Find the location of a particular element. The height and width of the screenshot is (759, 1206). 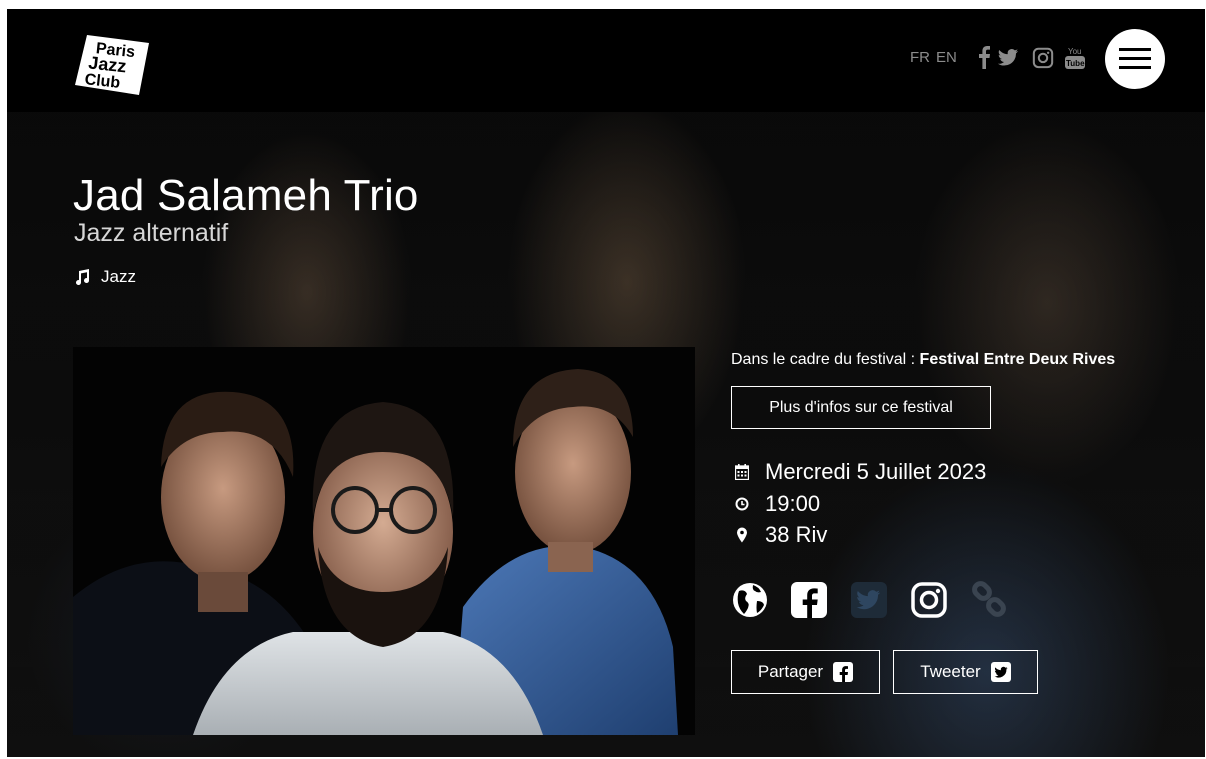

event-time: 19:00 is located at coordinates (777, 504).